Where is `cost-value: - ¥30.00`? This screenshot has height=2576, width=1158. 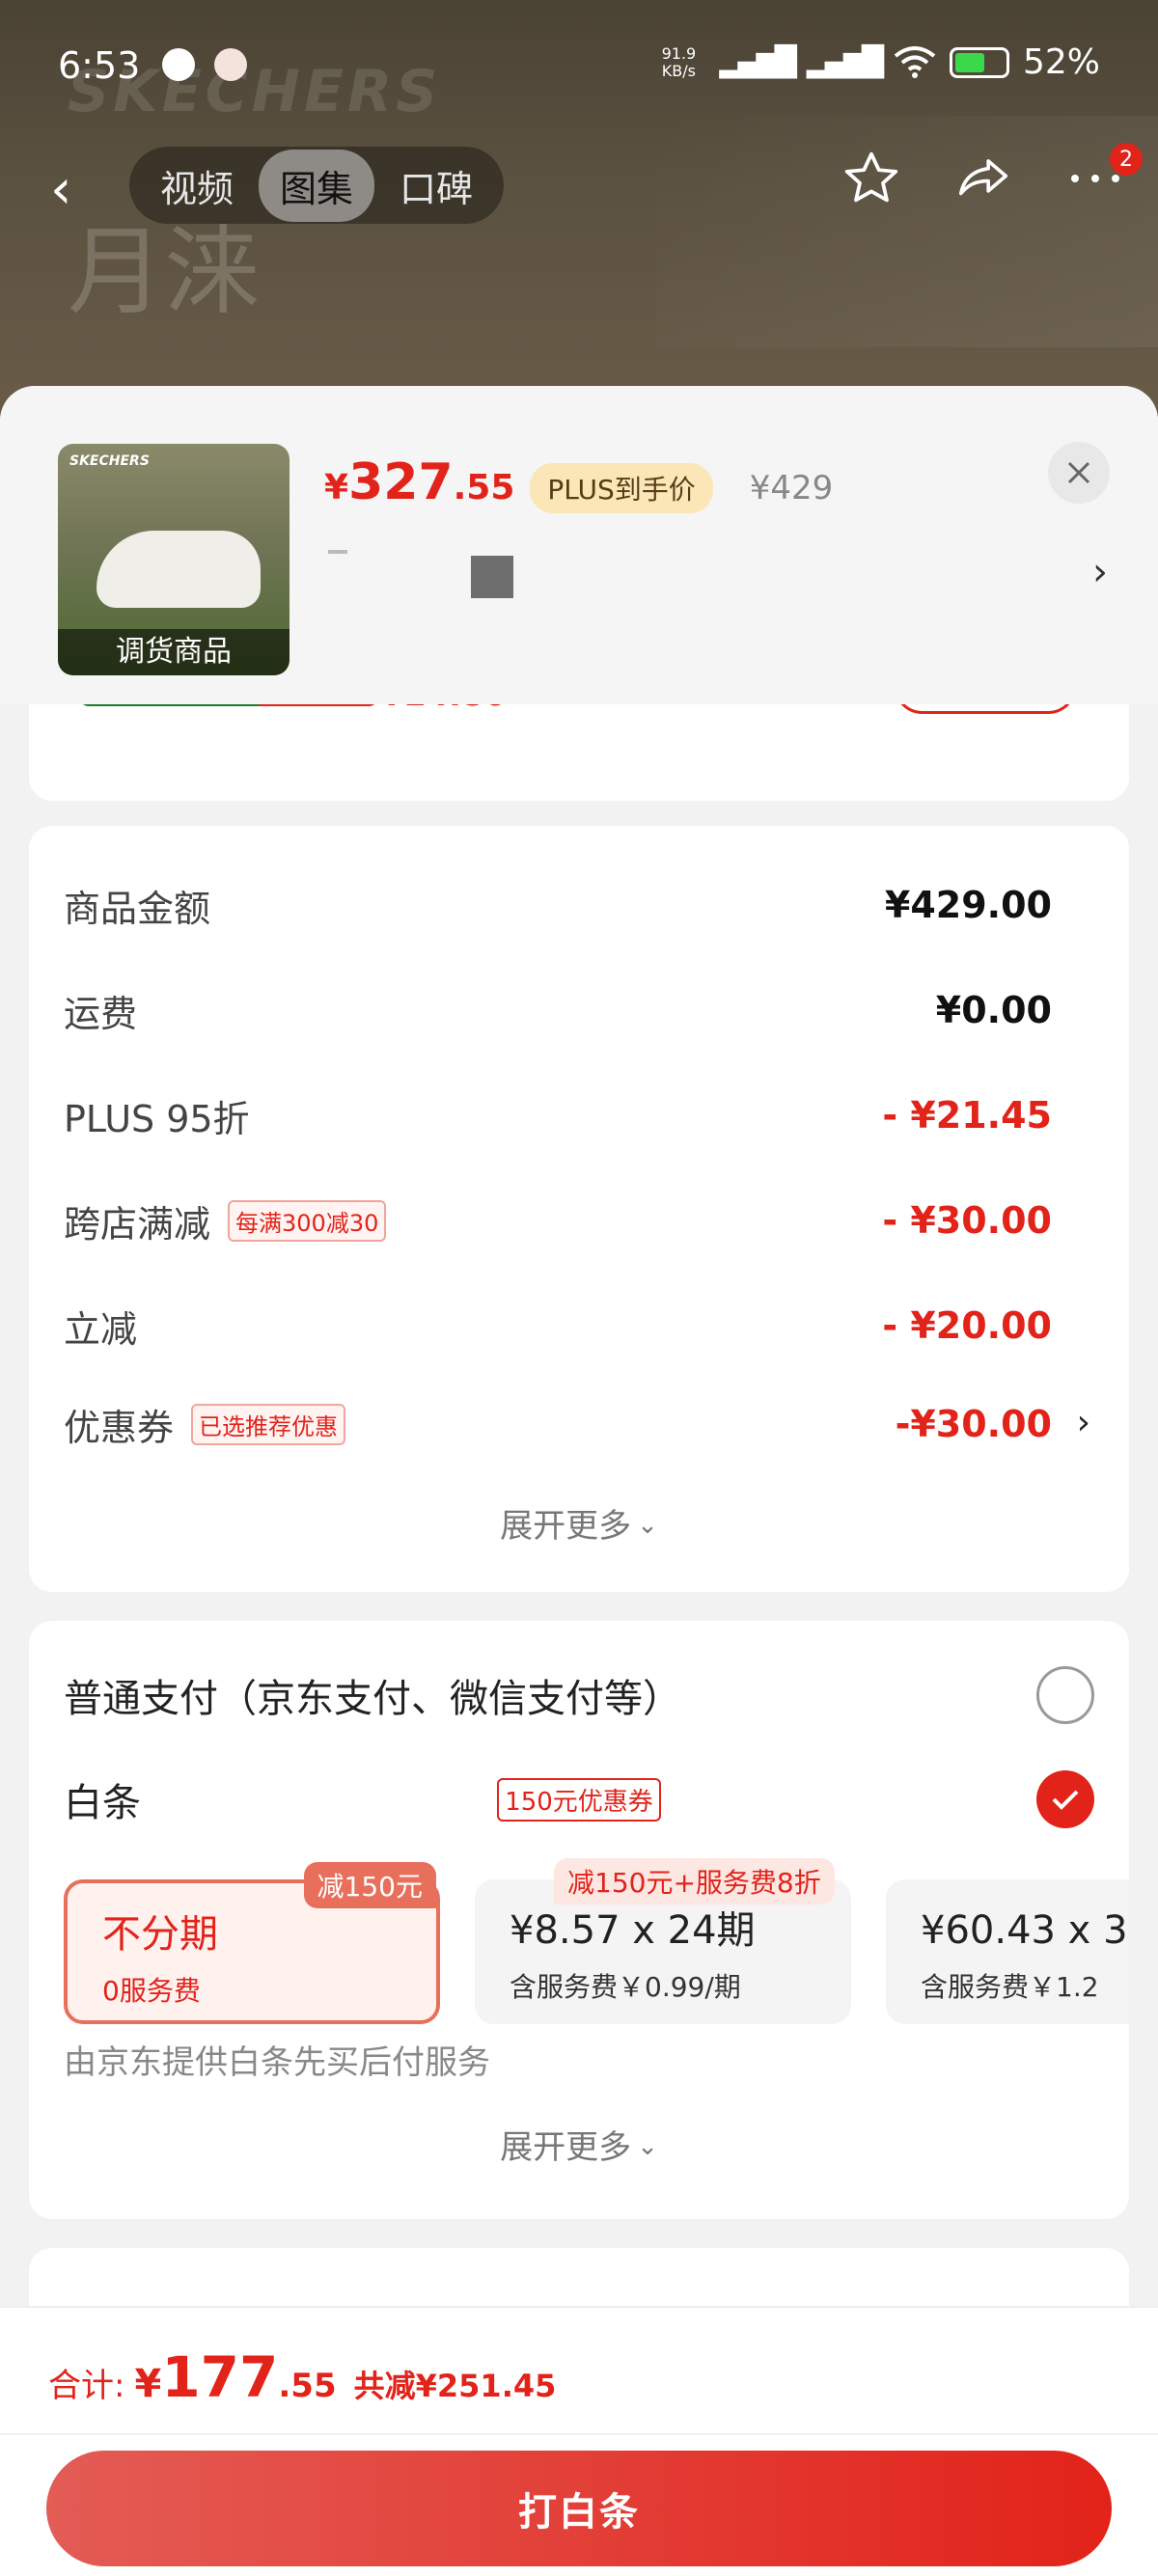 cost-value: - ¥30.00 is located at coordinates (967, 1220).